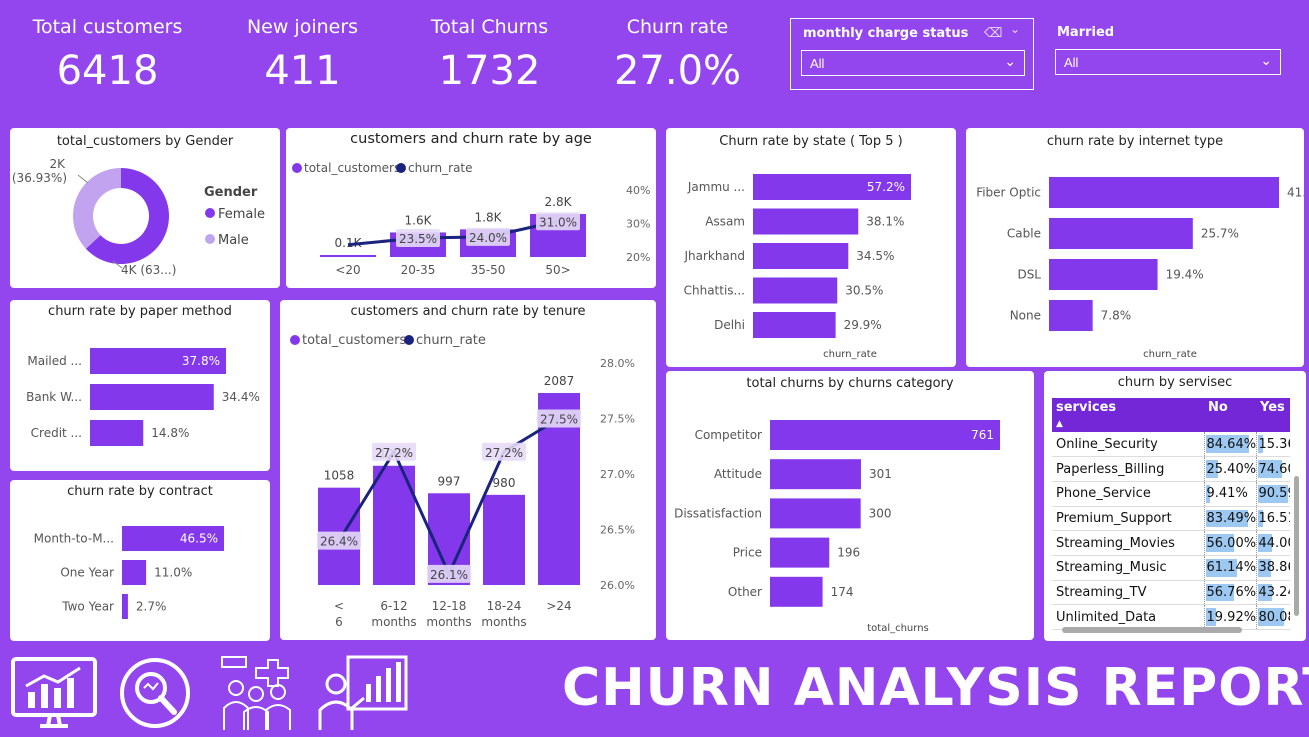 The width and height of the screenshot is (1309, 737). Describe the element at coordinates (880, 513) in the screenshot. I see `data-label: 300` at that location.